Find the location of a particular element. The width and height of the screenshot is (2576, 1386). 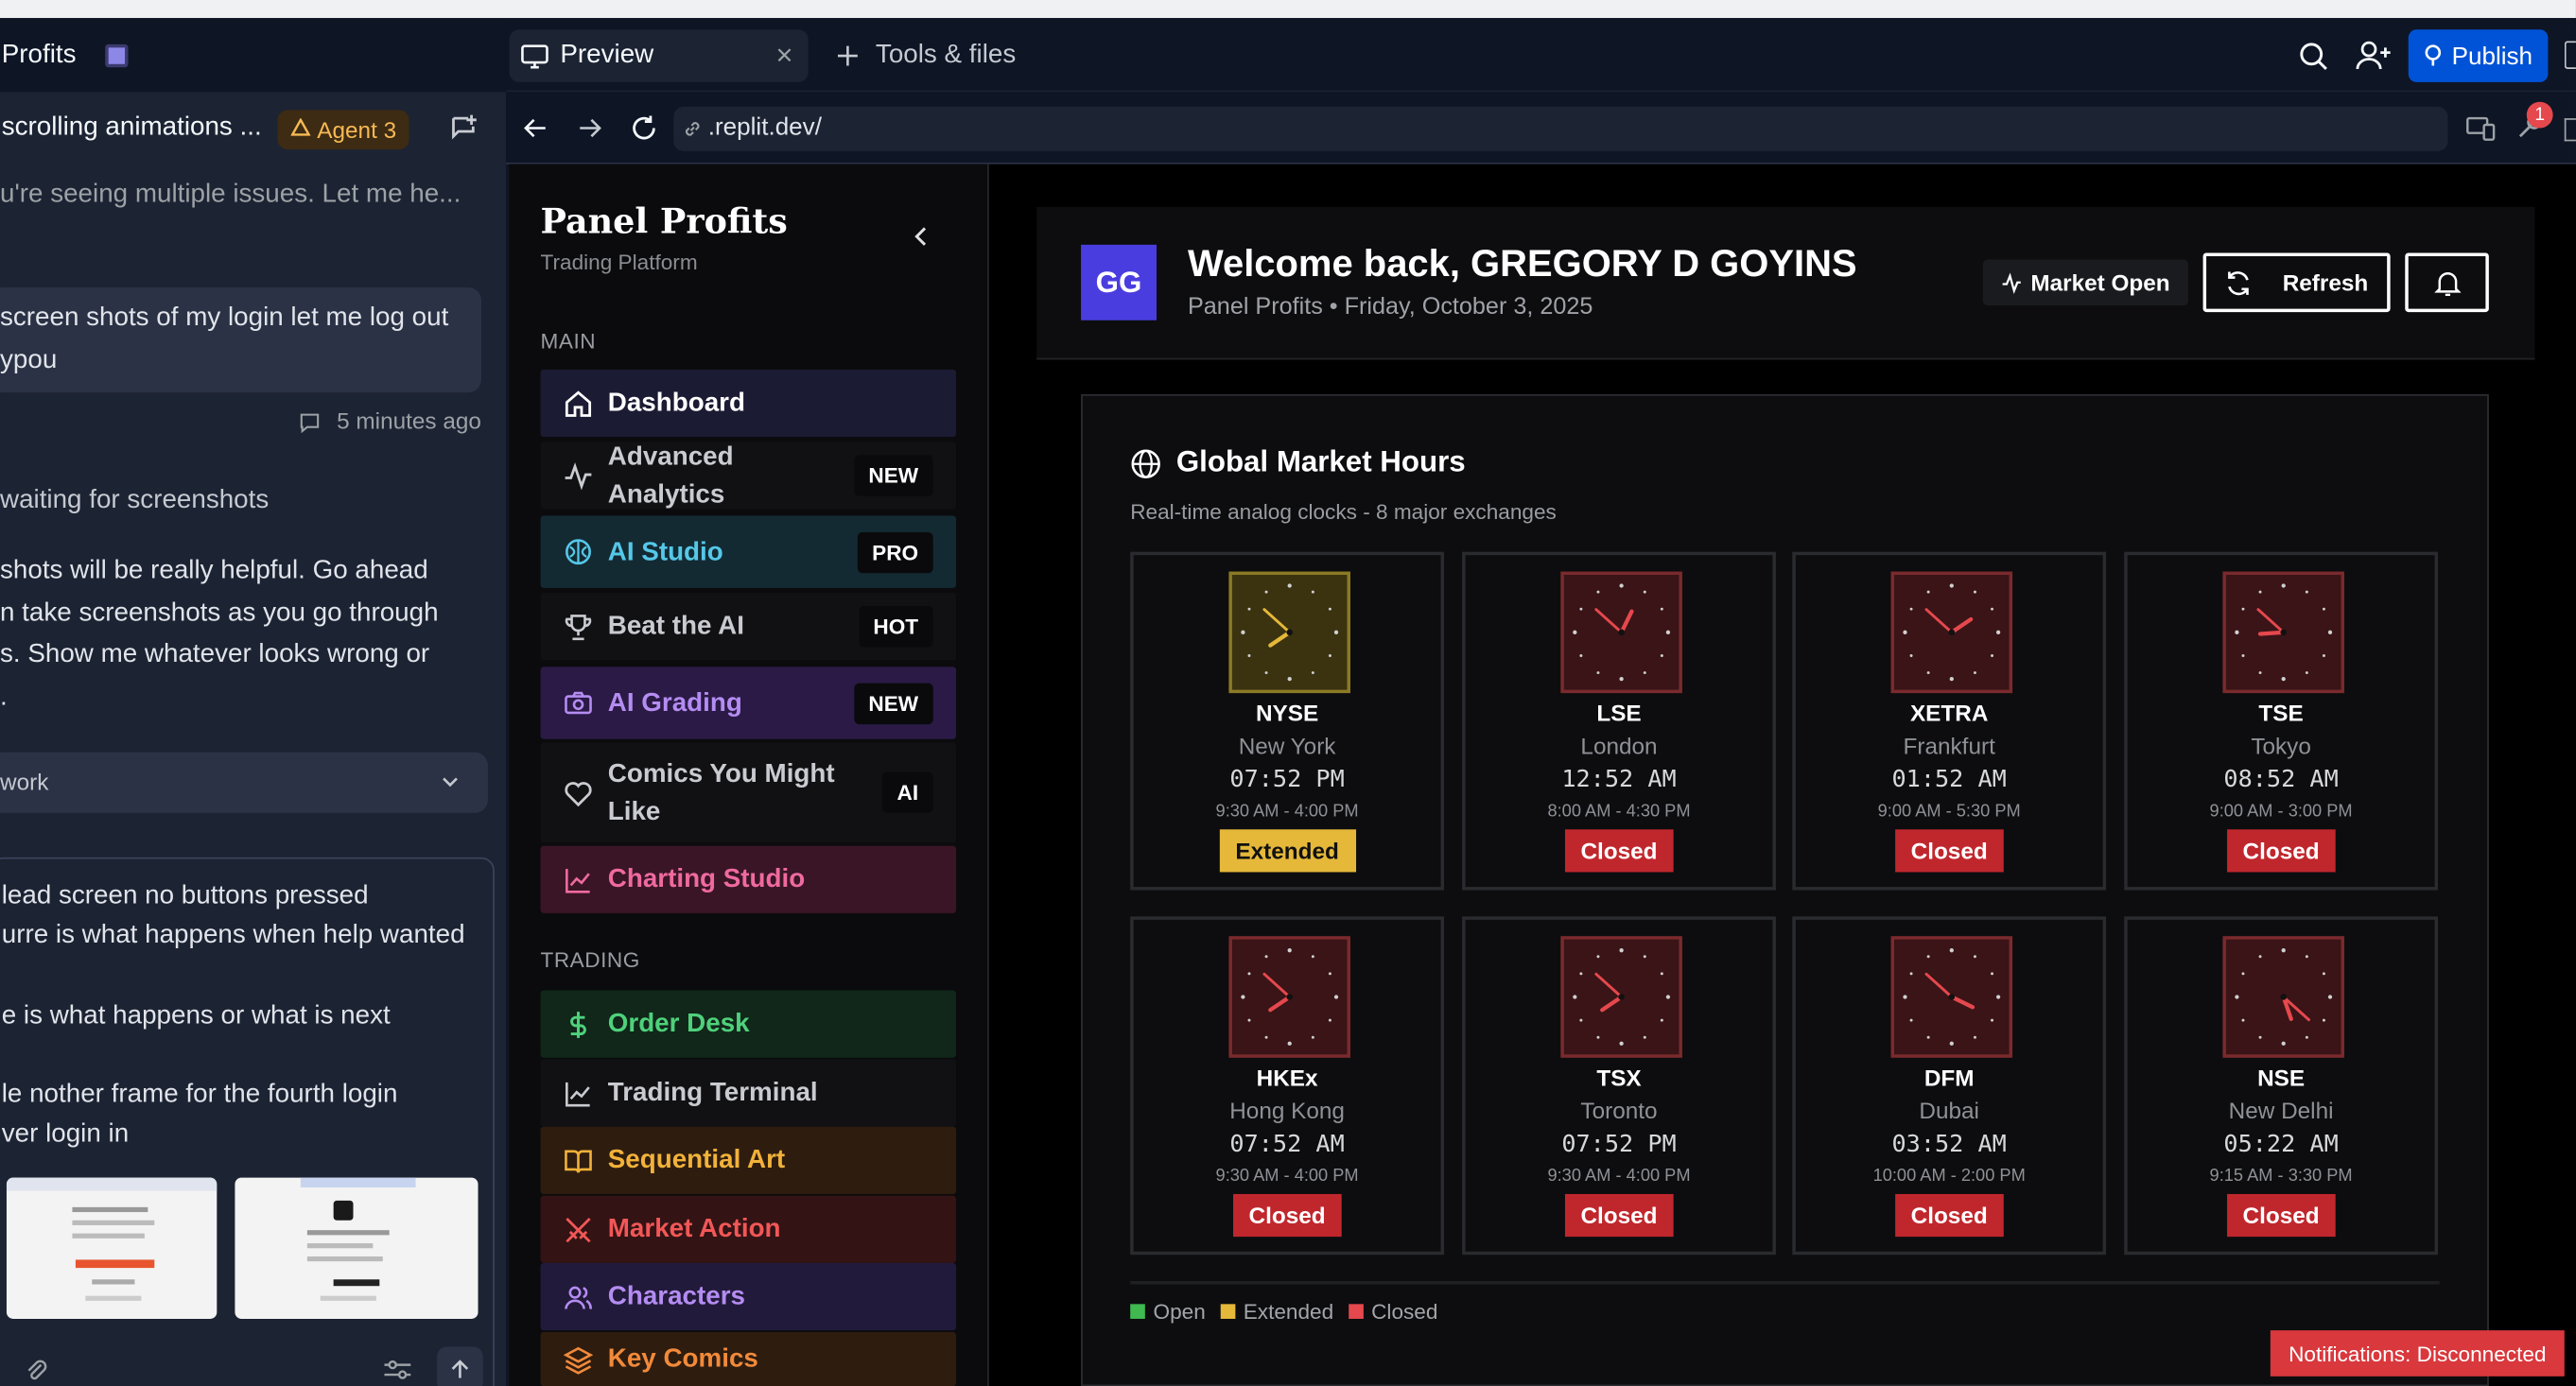

exchange-hours: 8:00 AM - 4:30 PM is located at coordinates (1619, 811).